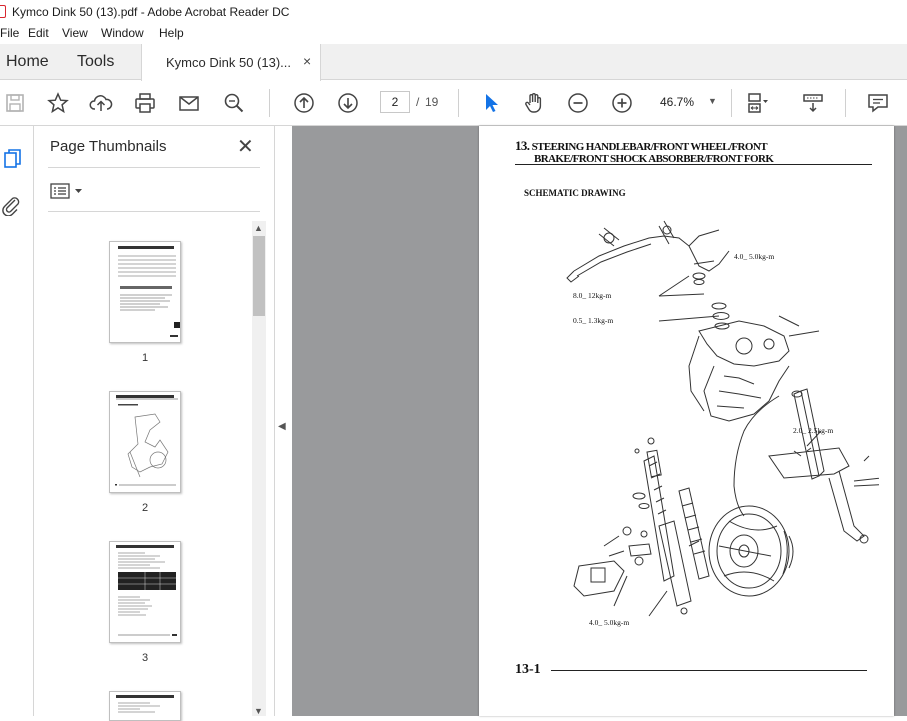 The image size is (907, 721). I want to click on page-1-preview, so click(149, 291).